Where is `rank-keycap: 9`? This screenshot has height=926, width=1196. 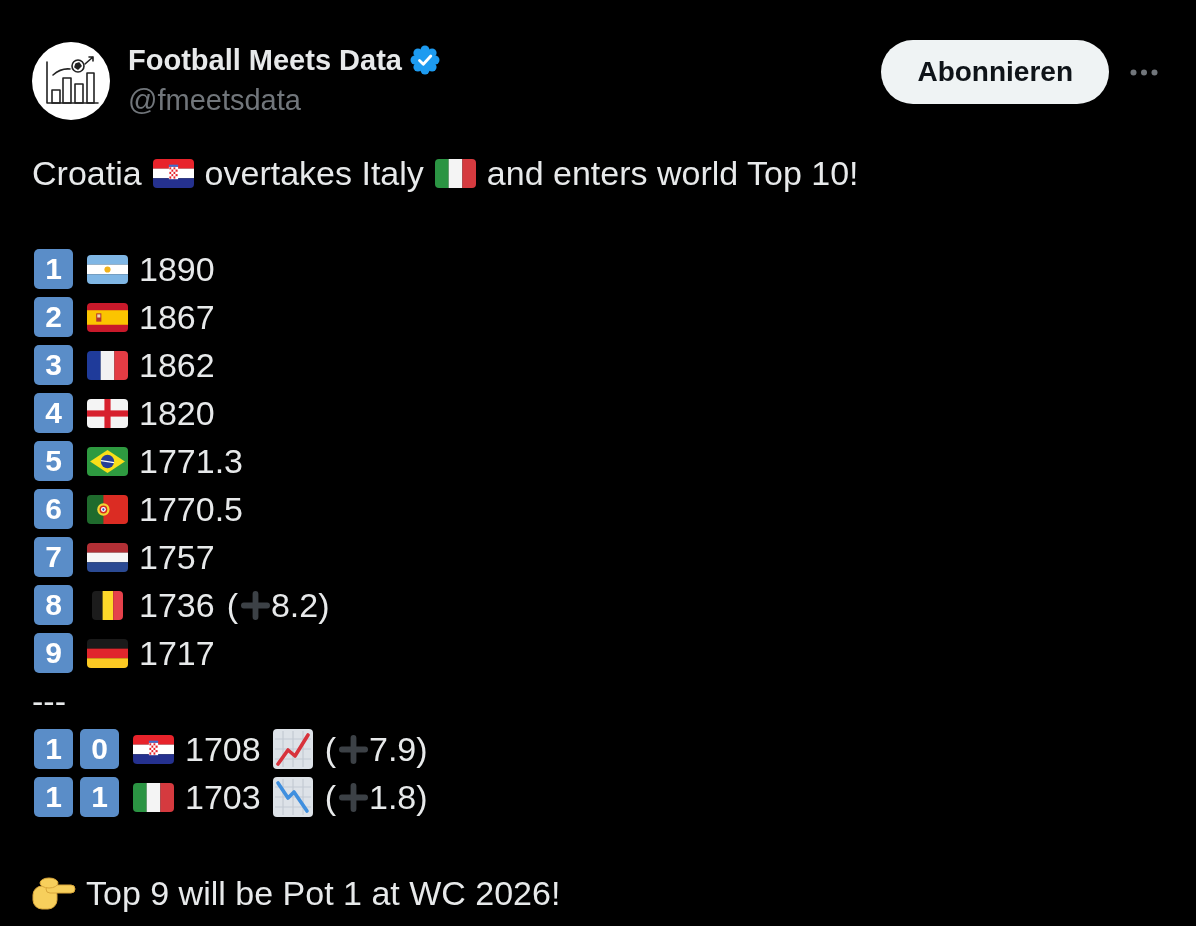 rank-keycap: 9 is located at coordinates (53, 653).